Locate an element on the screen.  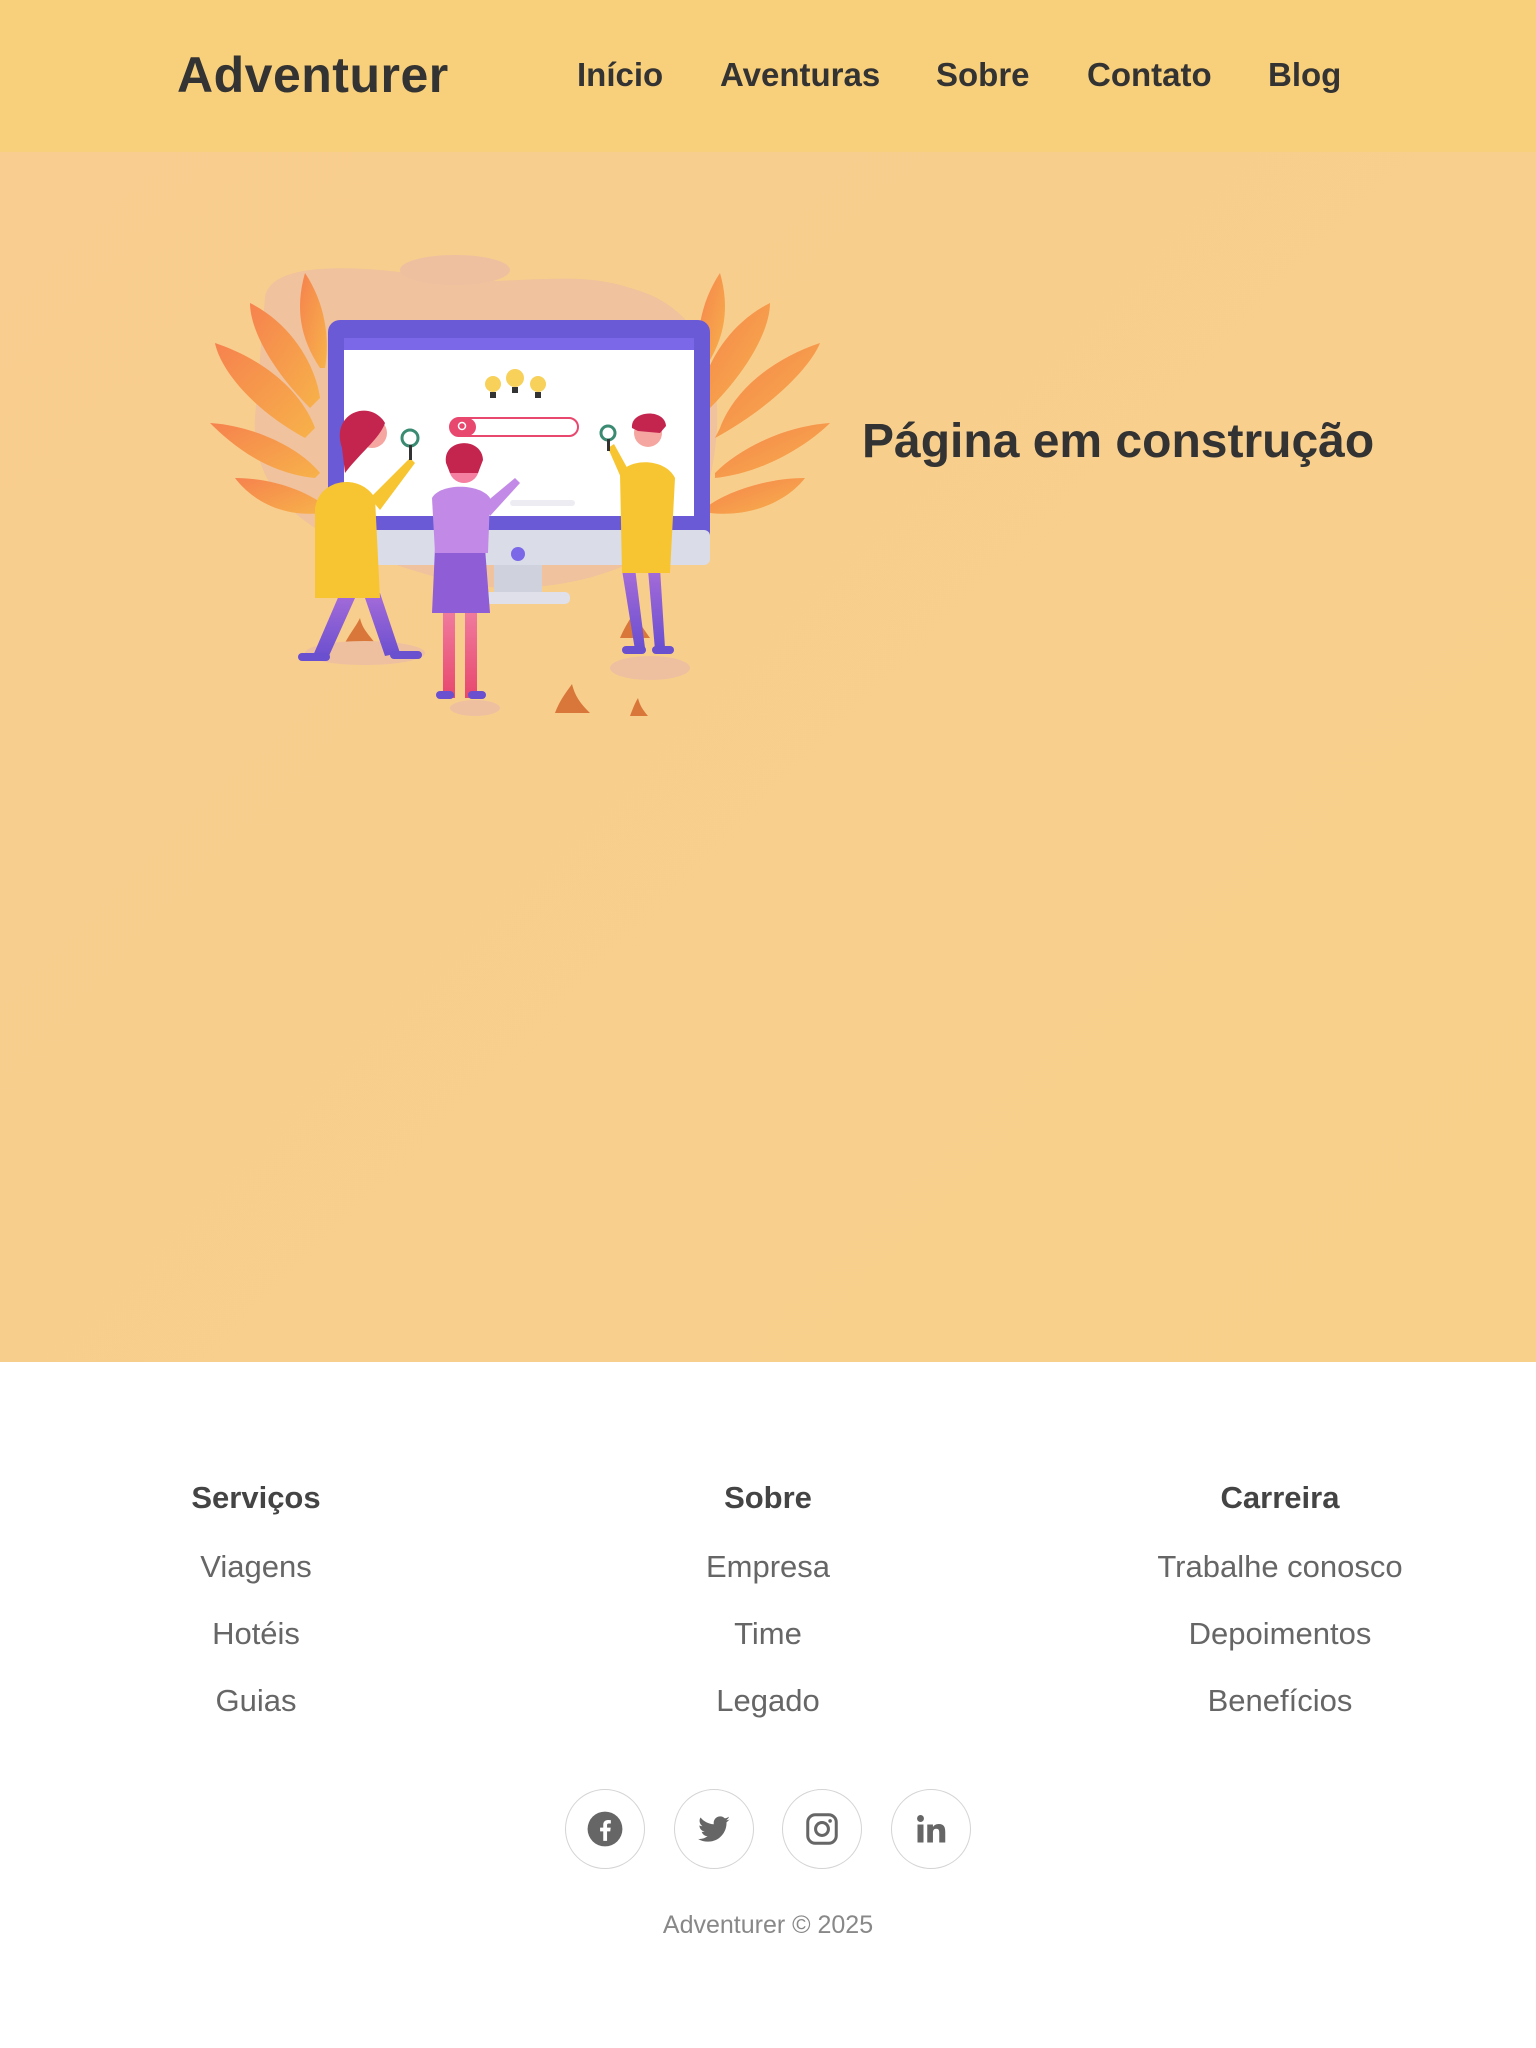
footer-column-sobre: Sobre Empresa Time Legado is located at coordinates (768, 1598).